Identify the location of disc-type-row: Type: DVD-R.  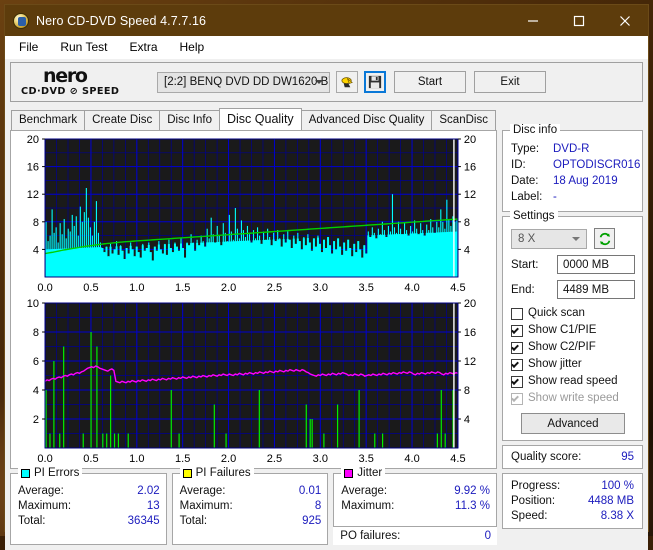
(573, 149).